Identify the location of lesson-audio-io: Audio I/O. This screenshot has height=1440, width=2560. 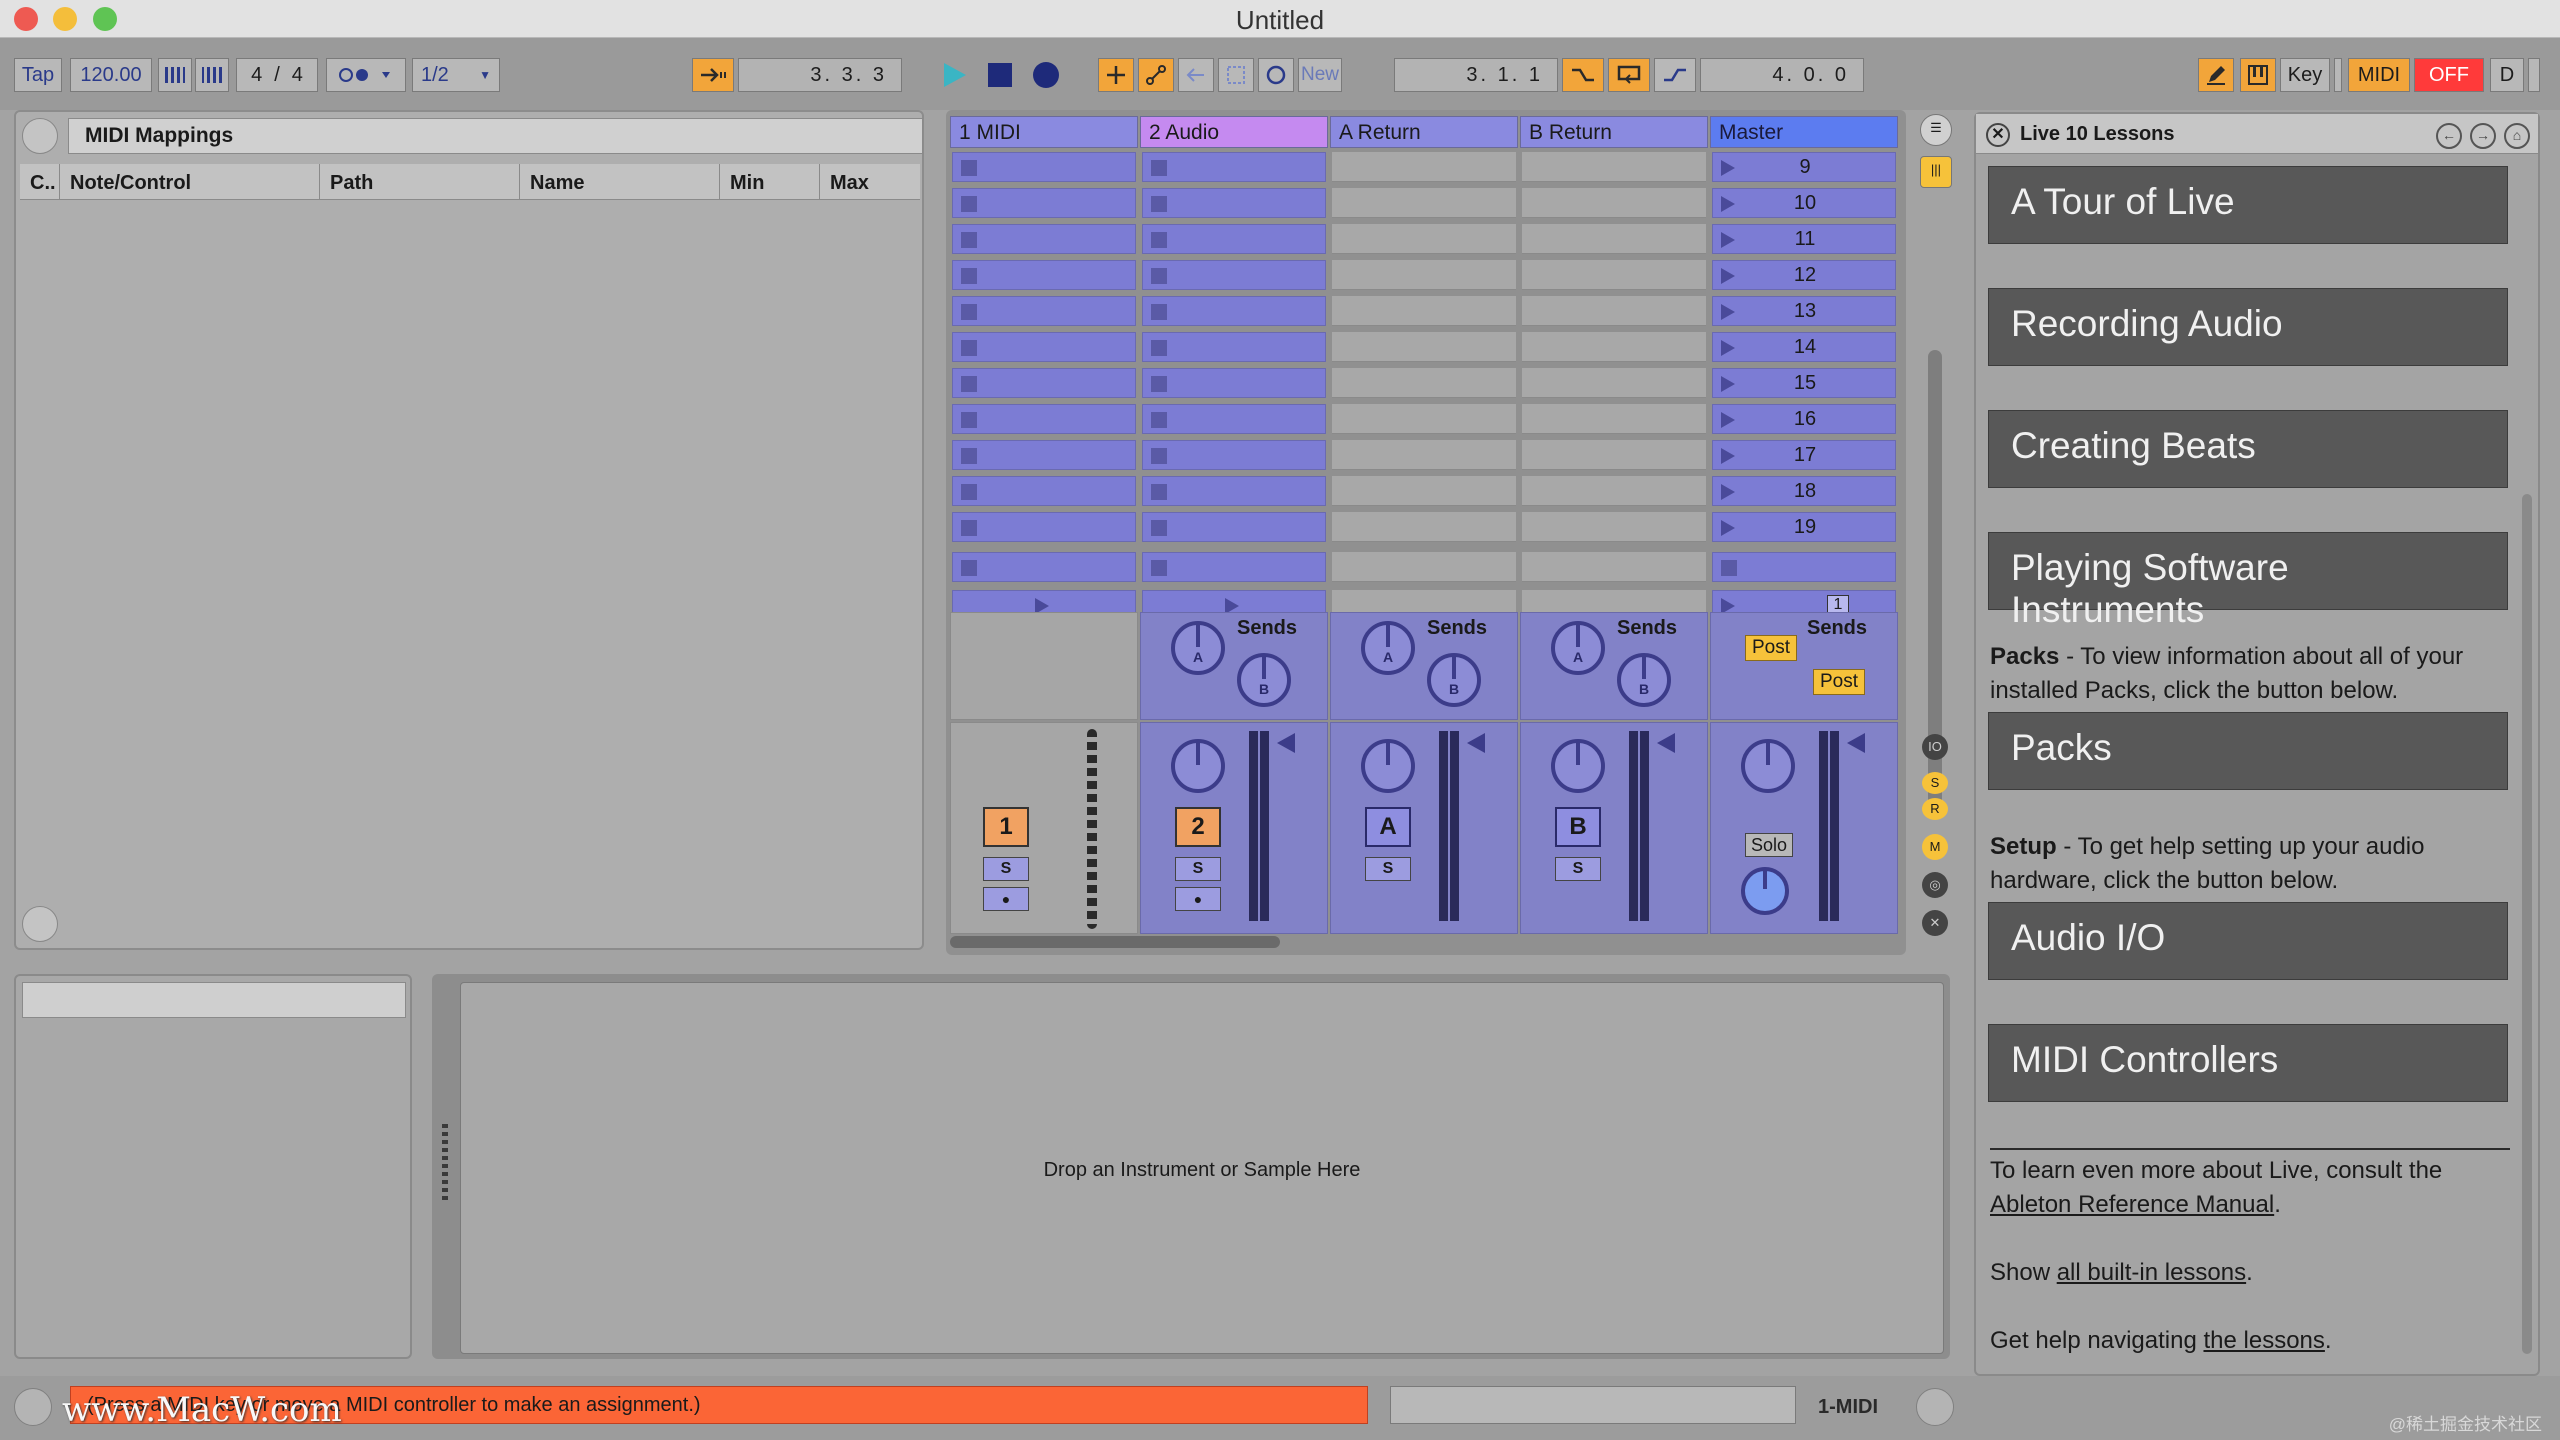
(2248, 941).